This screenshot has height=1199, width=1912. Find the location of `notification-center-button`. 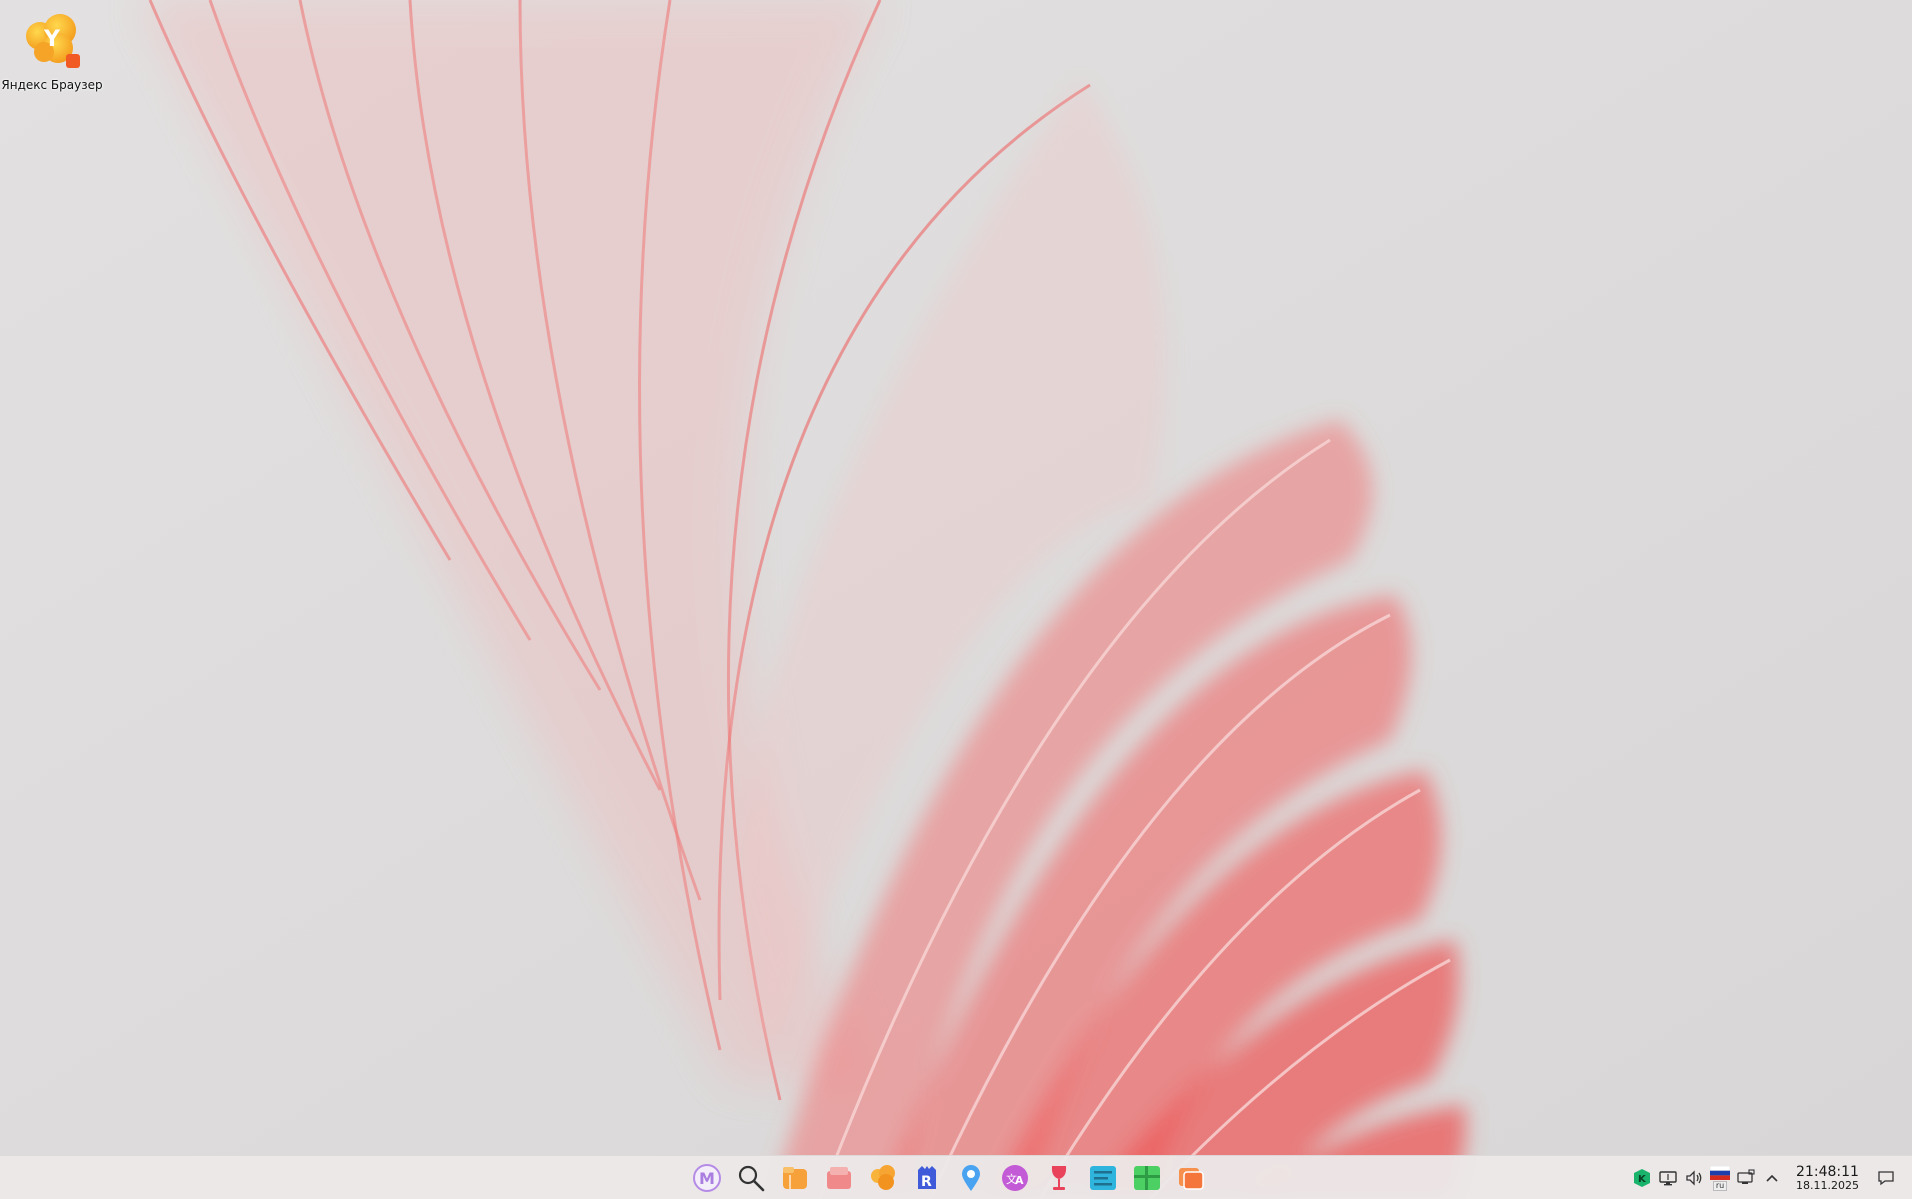

notification-center-button is located at coordinates (1886, 1178).